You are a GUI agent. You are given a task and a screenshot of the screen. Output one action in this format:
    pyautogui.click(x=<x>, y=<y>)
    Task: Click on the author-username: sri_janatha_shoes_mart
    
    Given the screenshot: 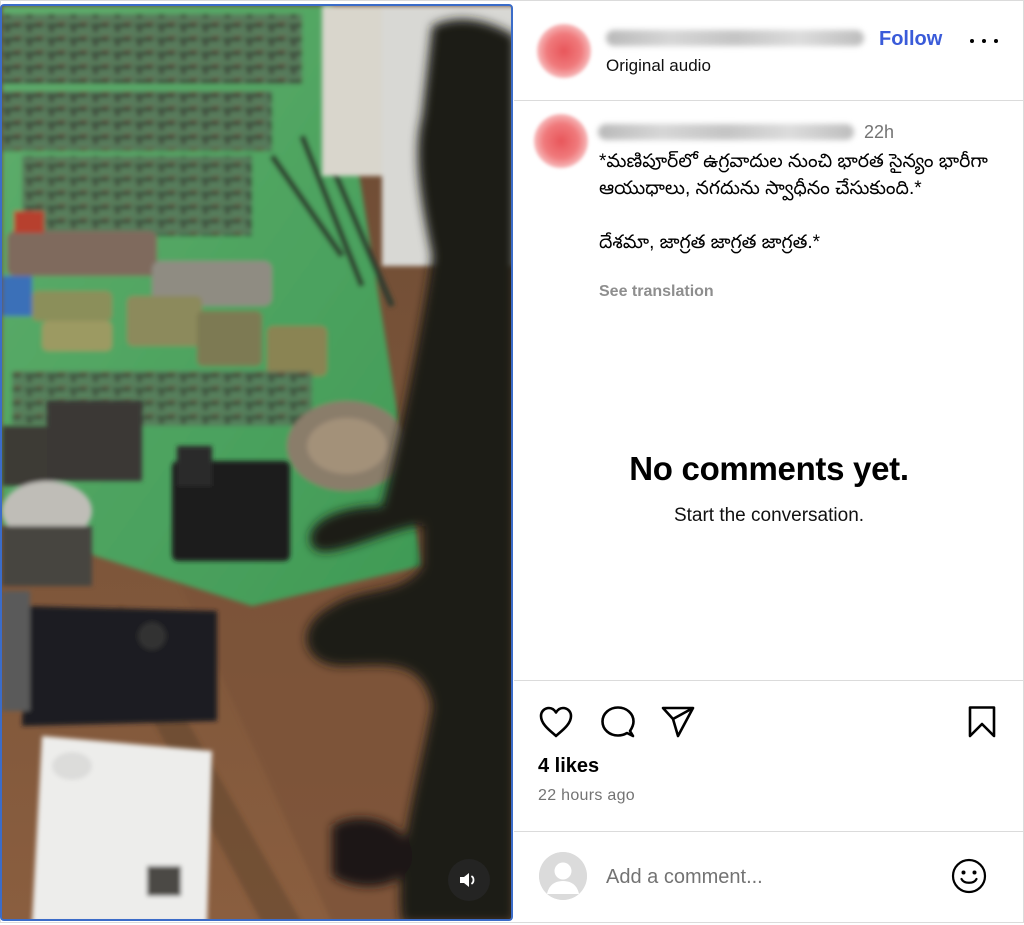 What is the action you would take?
    pyautogui.click(x=735, y=38)
    